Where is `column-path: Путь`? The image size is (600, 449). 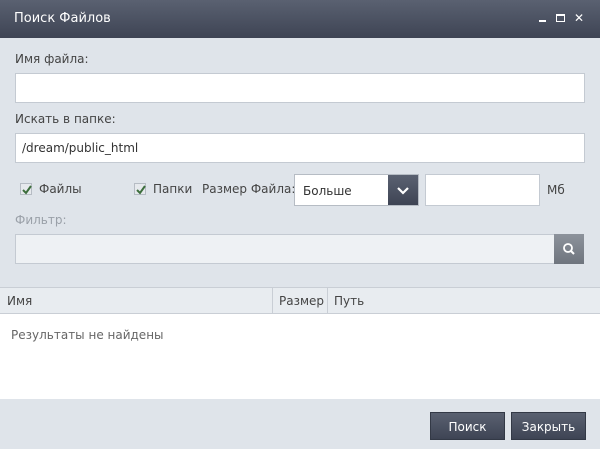 column-path: Путь is located at coordinates (349, 301).